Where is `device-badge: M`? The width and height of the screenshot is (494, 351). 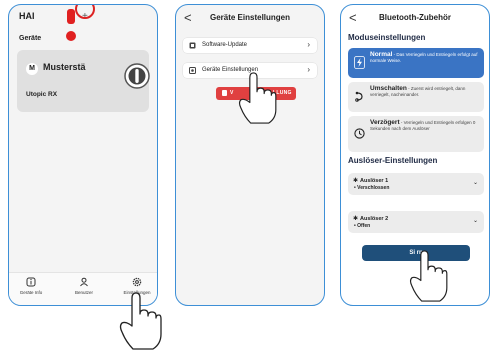
device-badge: M is located at coordinates (32, 69).